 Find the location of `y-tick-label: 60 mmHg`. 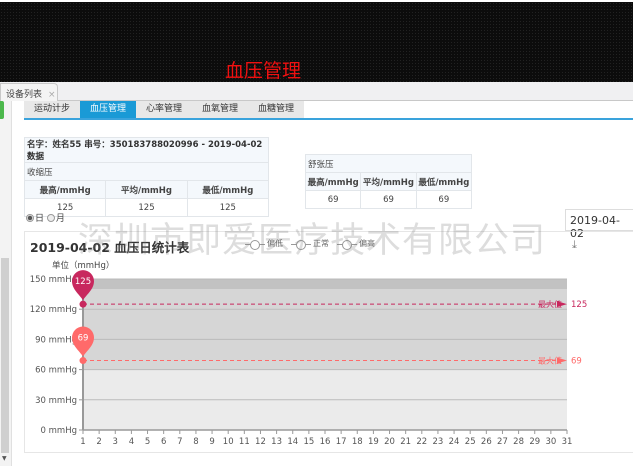

y-tick-label: 60 mmHg is located at coordinates (56, 371).